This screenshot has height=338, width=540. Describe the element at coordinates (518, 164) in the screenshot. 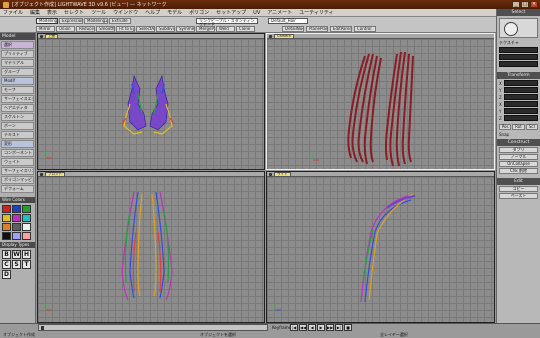

I see `construct-button-2: OnCollapse` at that location.